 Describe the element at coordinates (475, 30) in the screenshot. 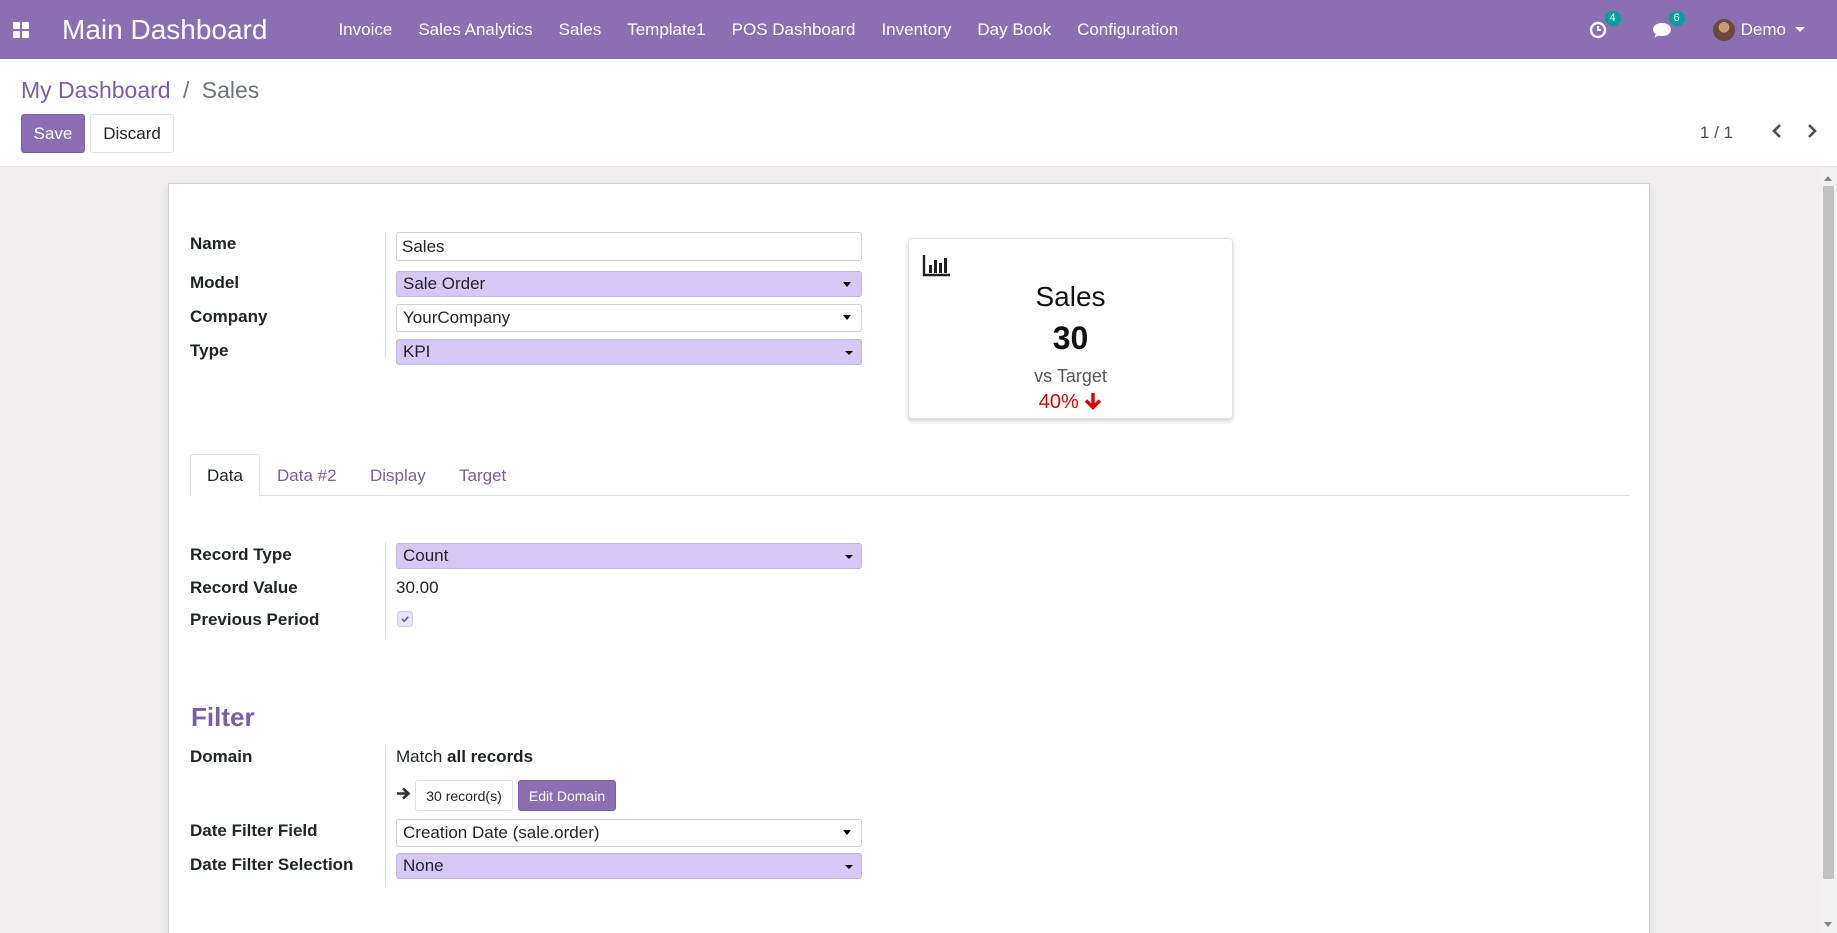

I see `menu-item-sales-analytics: Sales Analytics` at that location.